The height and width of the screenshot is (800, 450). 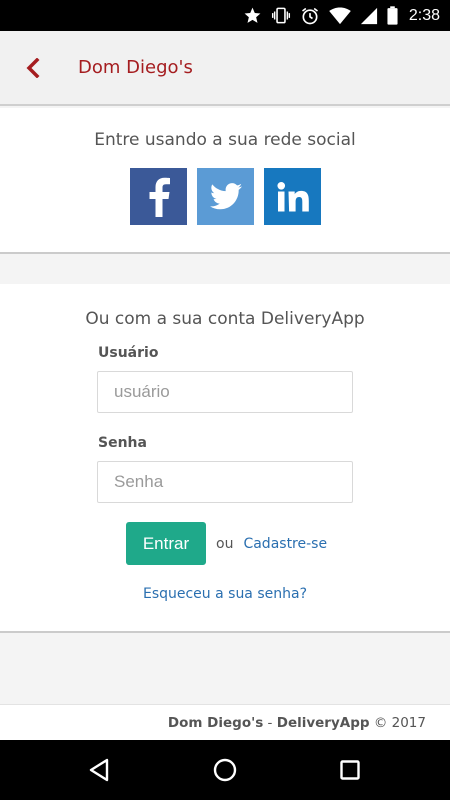 What do you see at coordinates (128, 353) in the screenshot?
I see `username-label: Usuário` at bounding box center [128, 353].